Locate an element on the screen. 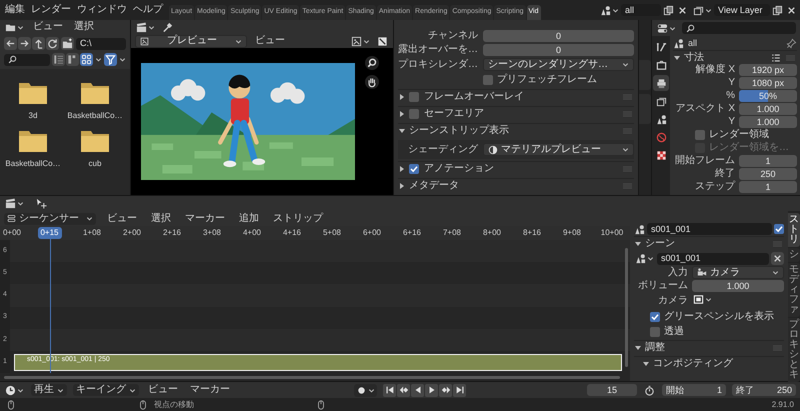 This screenshot has width=800, height=411. view-mode-dropdown: プレビュー is located at coordinates (191, 41).